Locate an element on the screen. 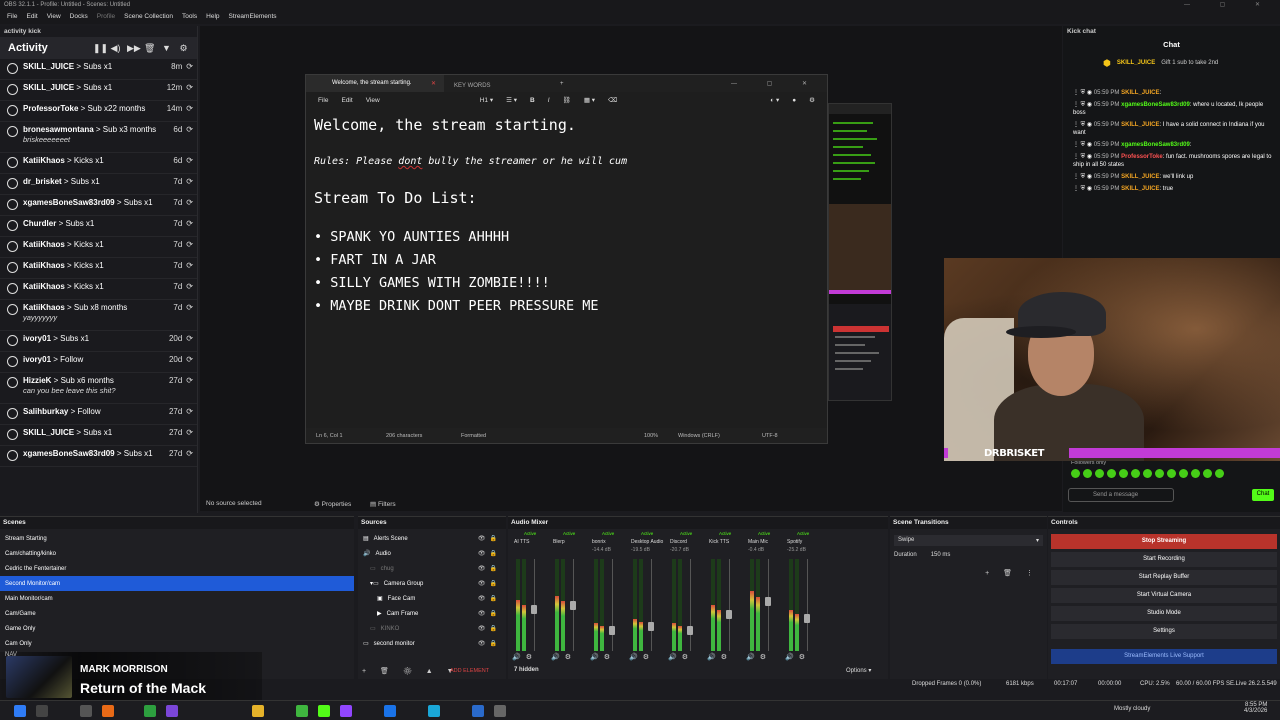 The image size is (1280, 720). activity-row: KatiiKhaos > Kicks x1 7d ⟳ is located at coordinates (98, 247).